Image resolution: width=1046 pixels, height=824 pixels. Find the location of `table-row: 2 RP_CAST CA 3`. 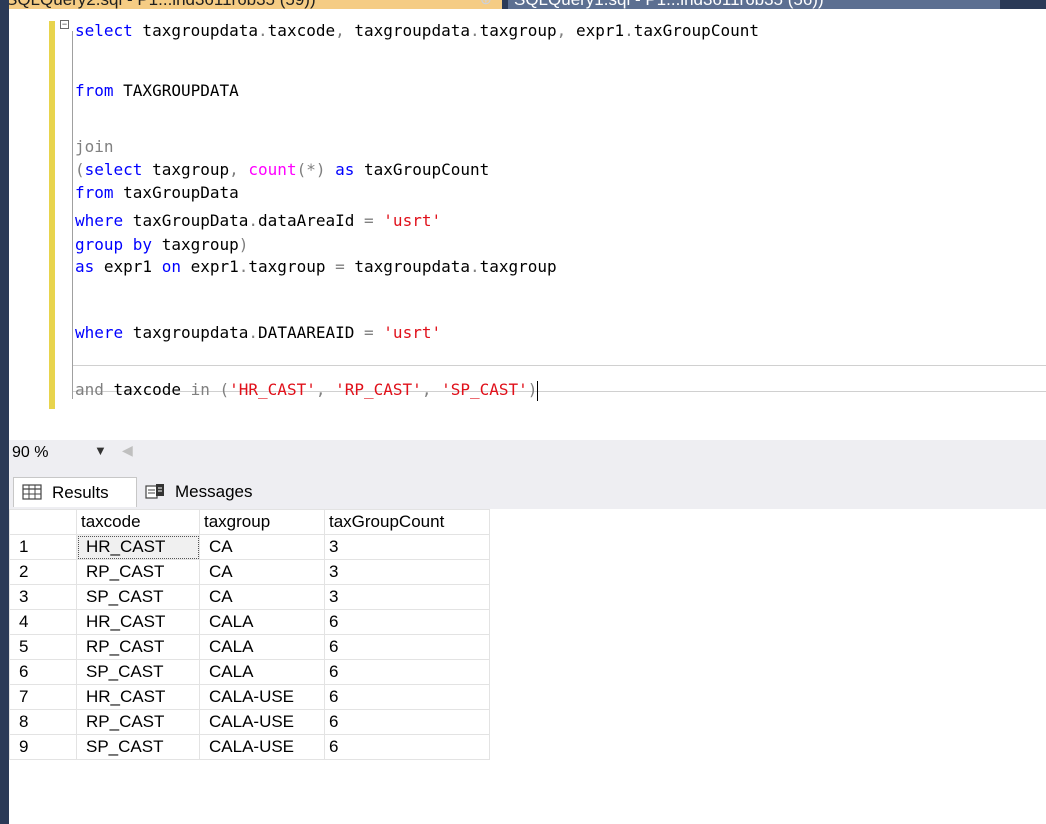

table-row: 2 RP_CAST CA 3 is located at coordinates (249, 572).